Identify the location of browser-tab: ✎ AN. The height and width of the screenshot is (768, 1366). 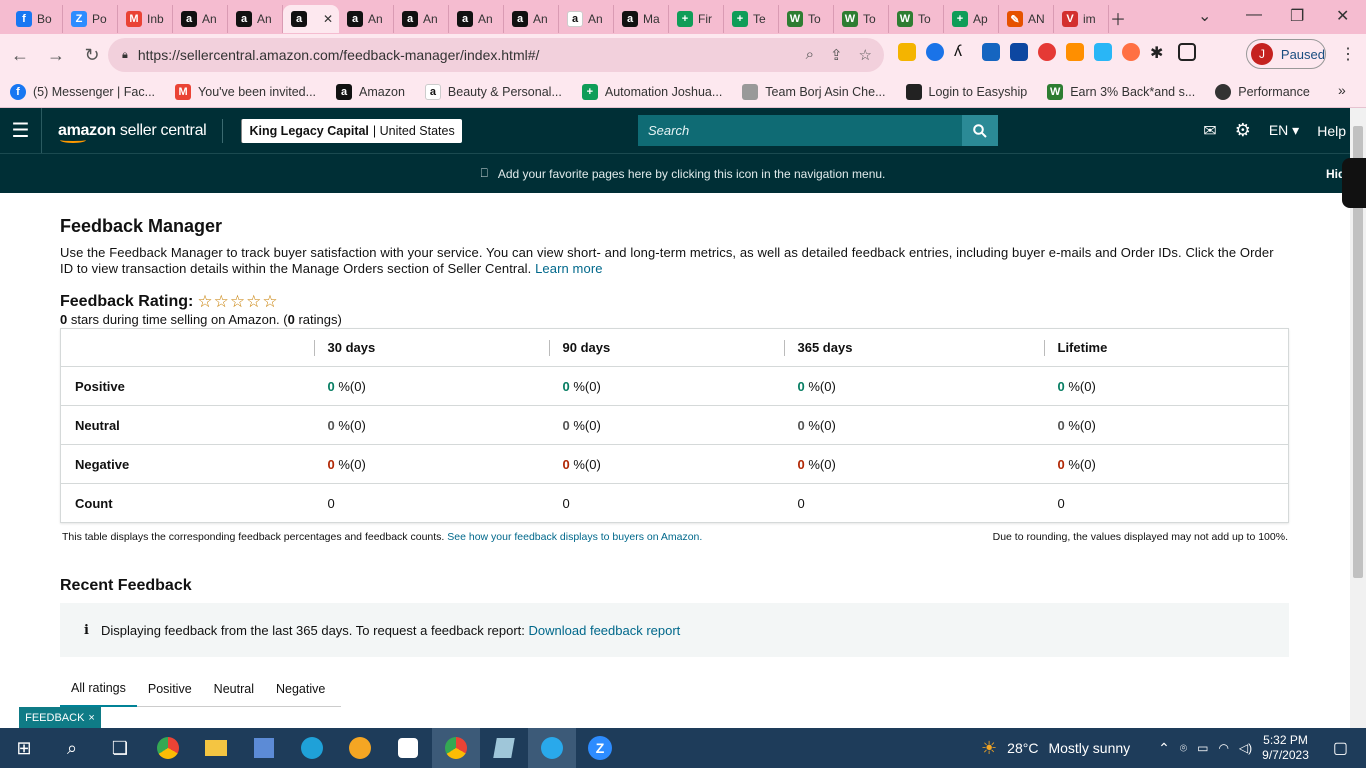
(1026, 19).